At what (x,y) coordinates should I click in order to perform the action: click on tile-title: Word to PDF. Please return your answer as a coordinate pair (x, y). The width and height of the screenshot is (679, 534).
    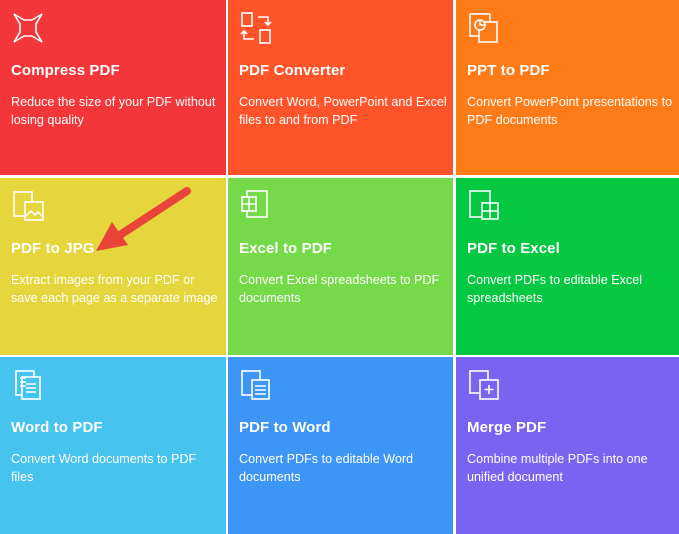
    Looking at the image, I should click on (57, 427).